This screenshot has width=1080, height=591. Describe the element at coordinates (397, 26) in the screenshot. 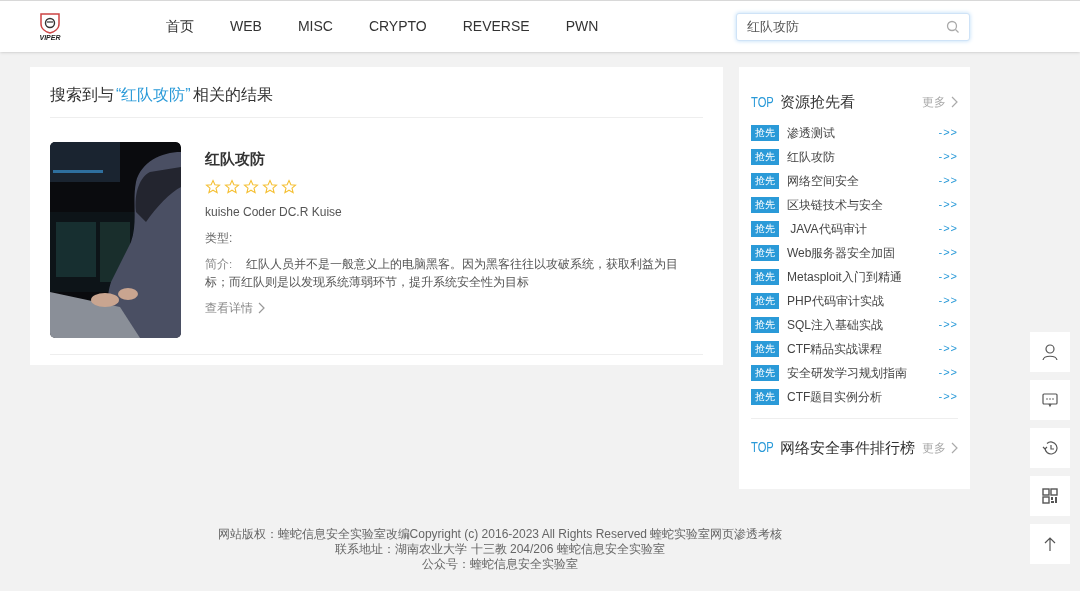

I see `nav-link: CRYPTO` at that location.